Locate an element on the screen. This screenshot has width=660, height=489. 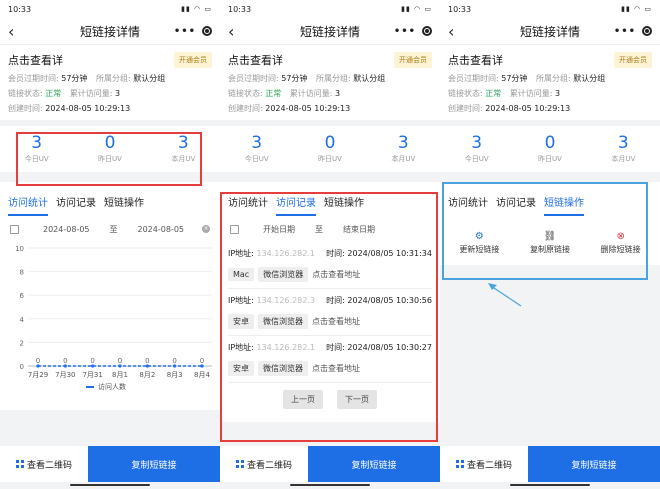
tab-records: 访问记录 is located at coordinates (76, 205).